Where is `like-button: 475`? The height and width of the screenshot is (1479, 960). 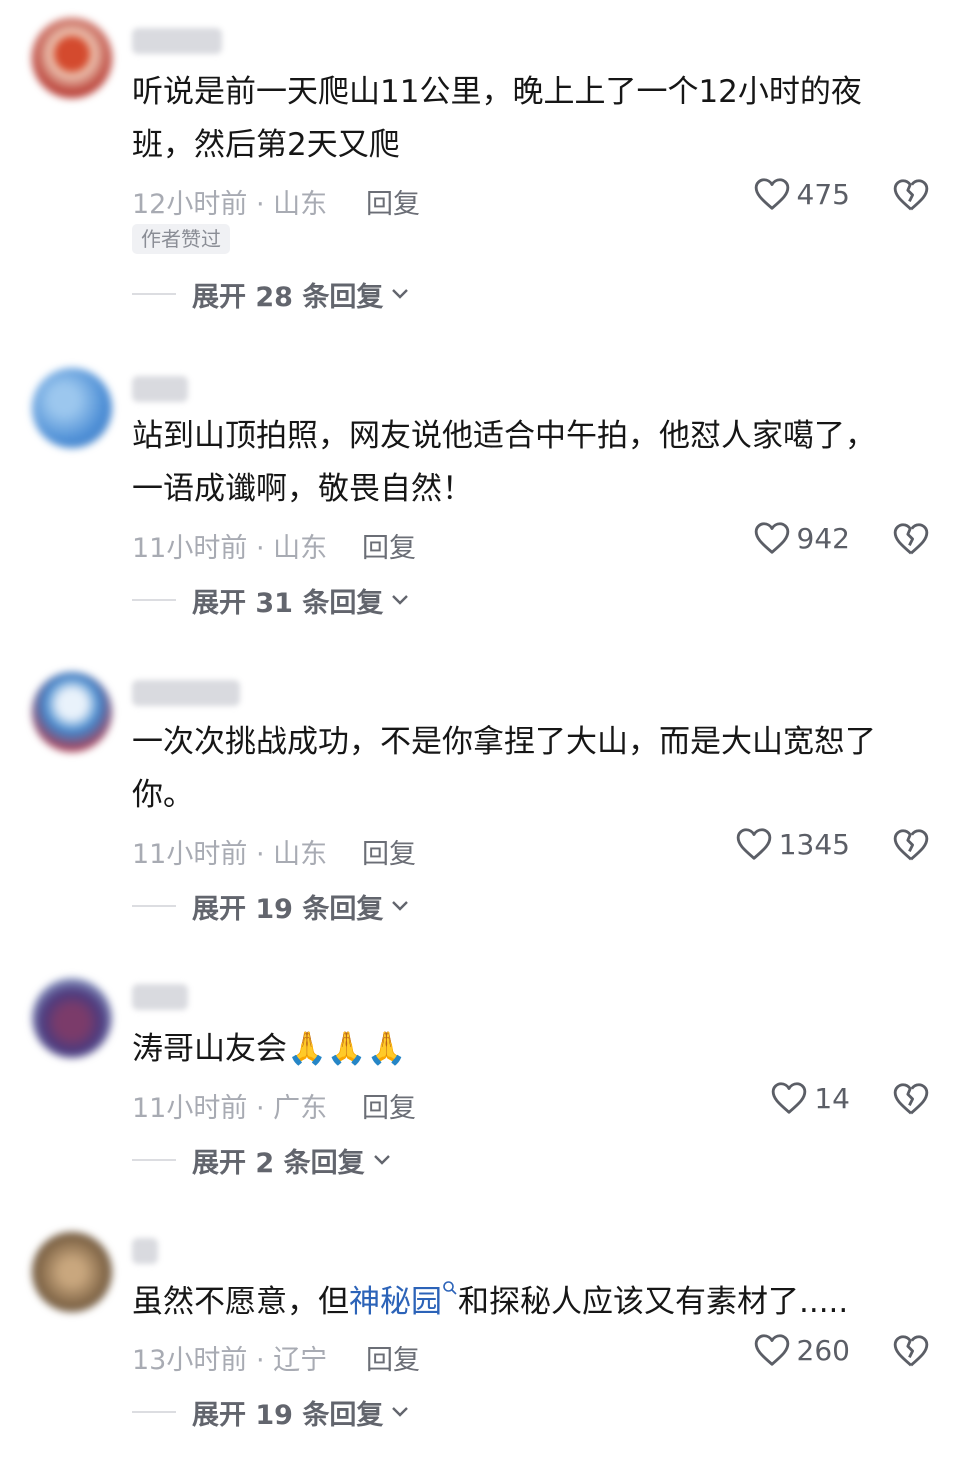
like-button: 475 is located at coordinates (801, 194).